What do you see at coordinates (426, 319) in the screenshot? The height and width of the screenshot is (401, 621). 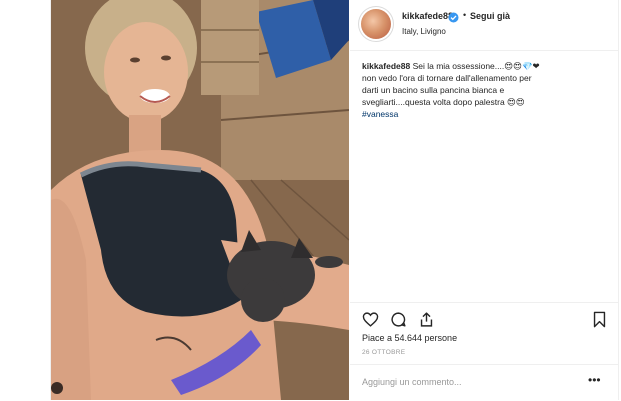 I see `share-icon` at bounding box center [426, 319].